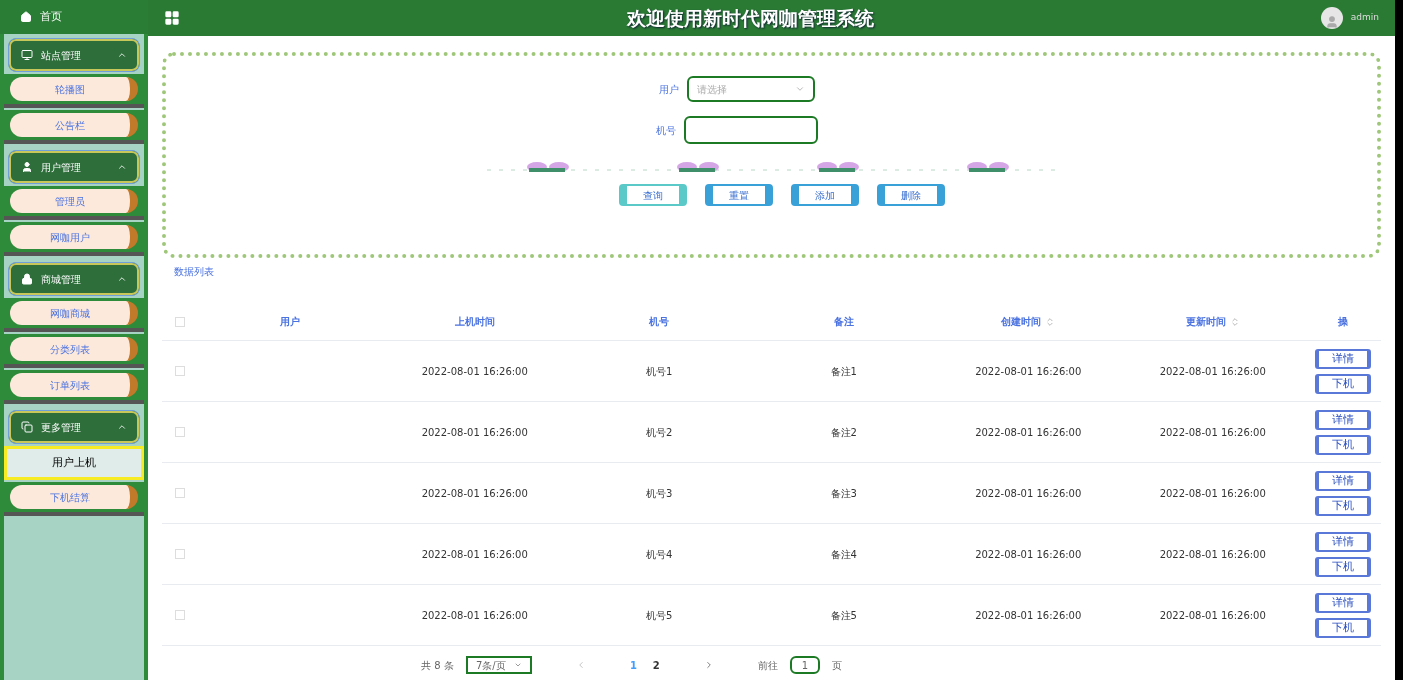  I want to click on table-cell-text: 机号1, so click(659, 371).